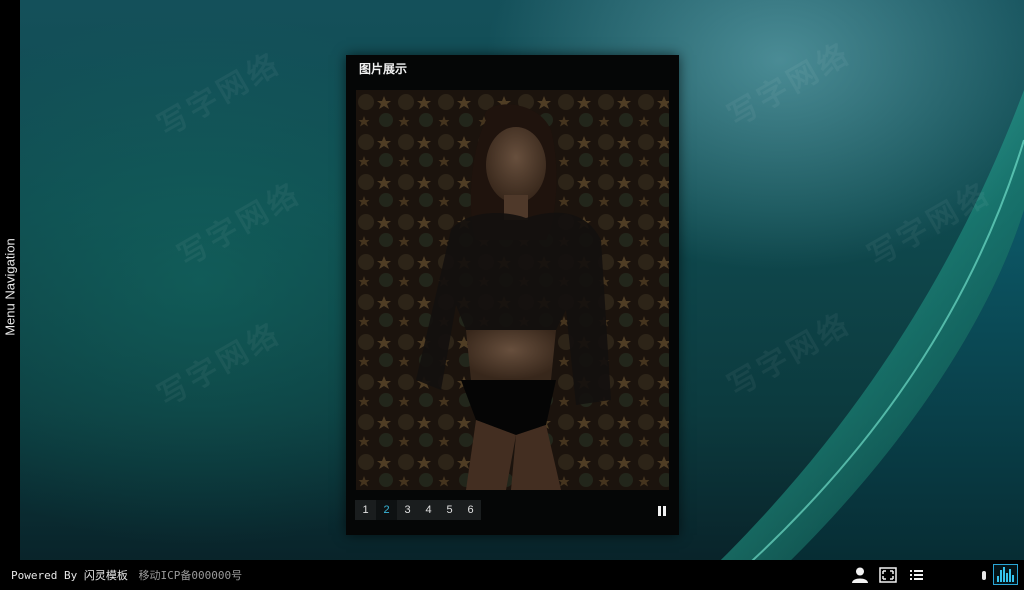 This screenshot has height=590, width=1024. I want to click on gallery-pager: 1 2 3 4 5 6, so click(418, 510).